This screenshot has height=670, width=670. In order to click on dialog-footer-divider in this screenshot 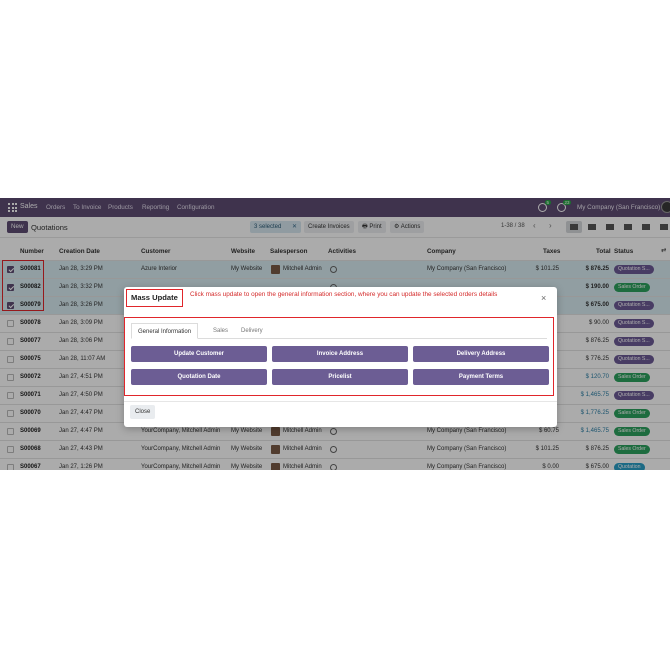, I will do `click(340, 401)`.